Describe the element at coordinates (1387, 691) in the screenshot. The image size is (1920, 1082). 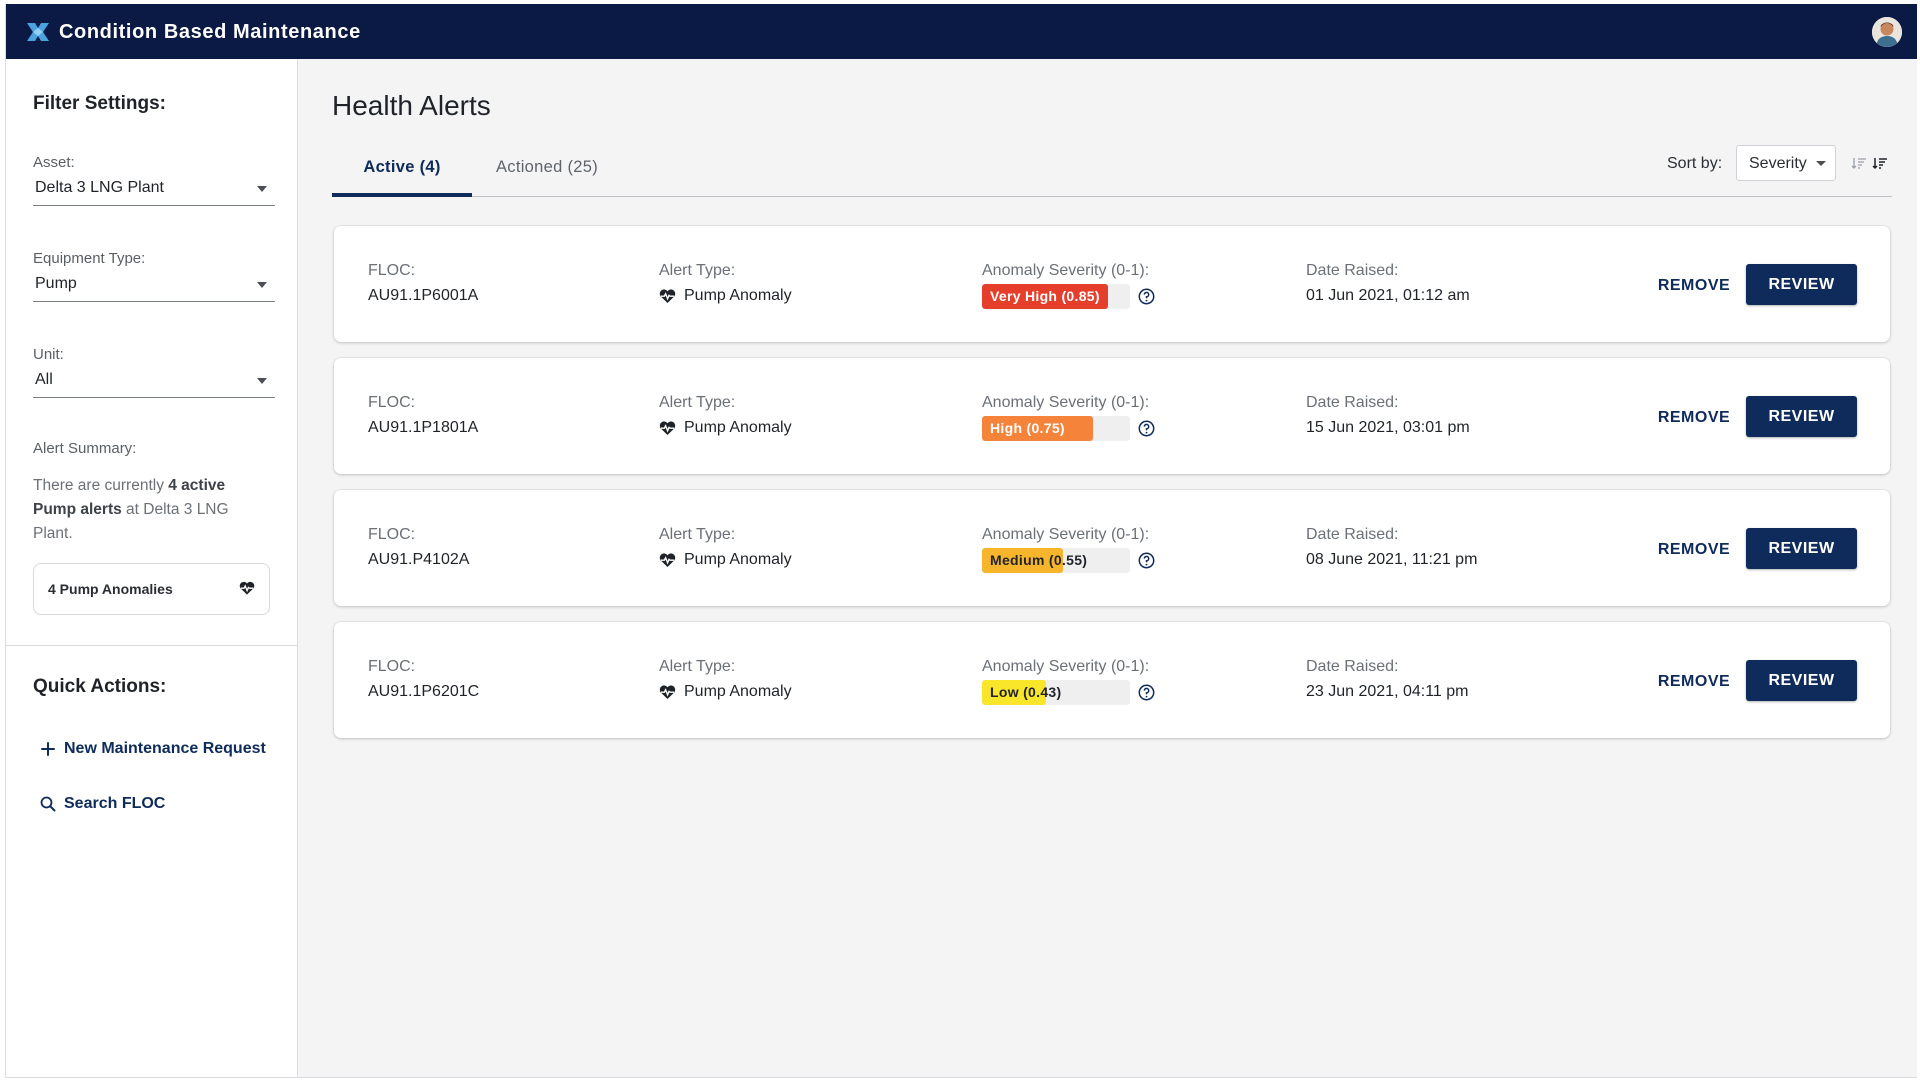
I see `date-raised-value: 23 Jun 2021, 04:11 pm` at that location.